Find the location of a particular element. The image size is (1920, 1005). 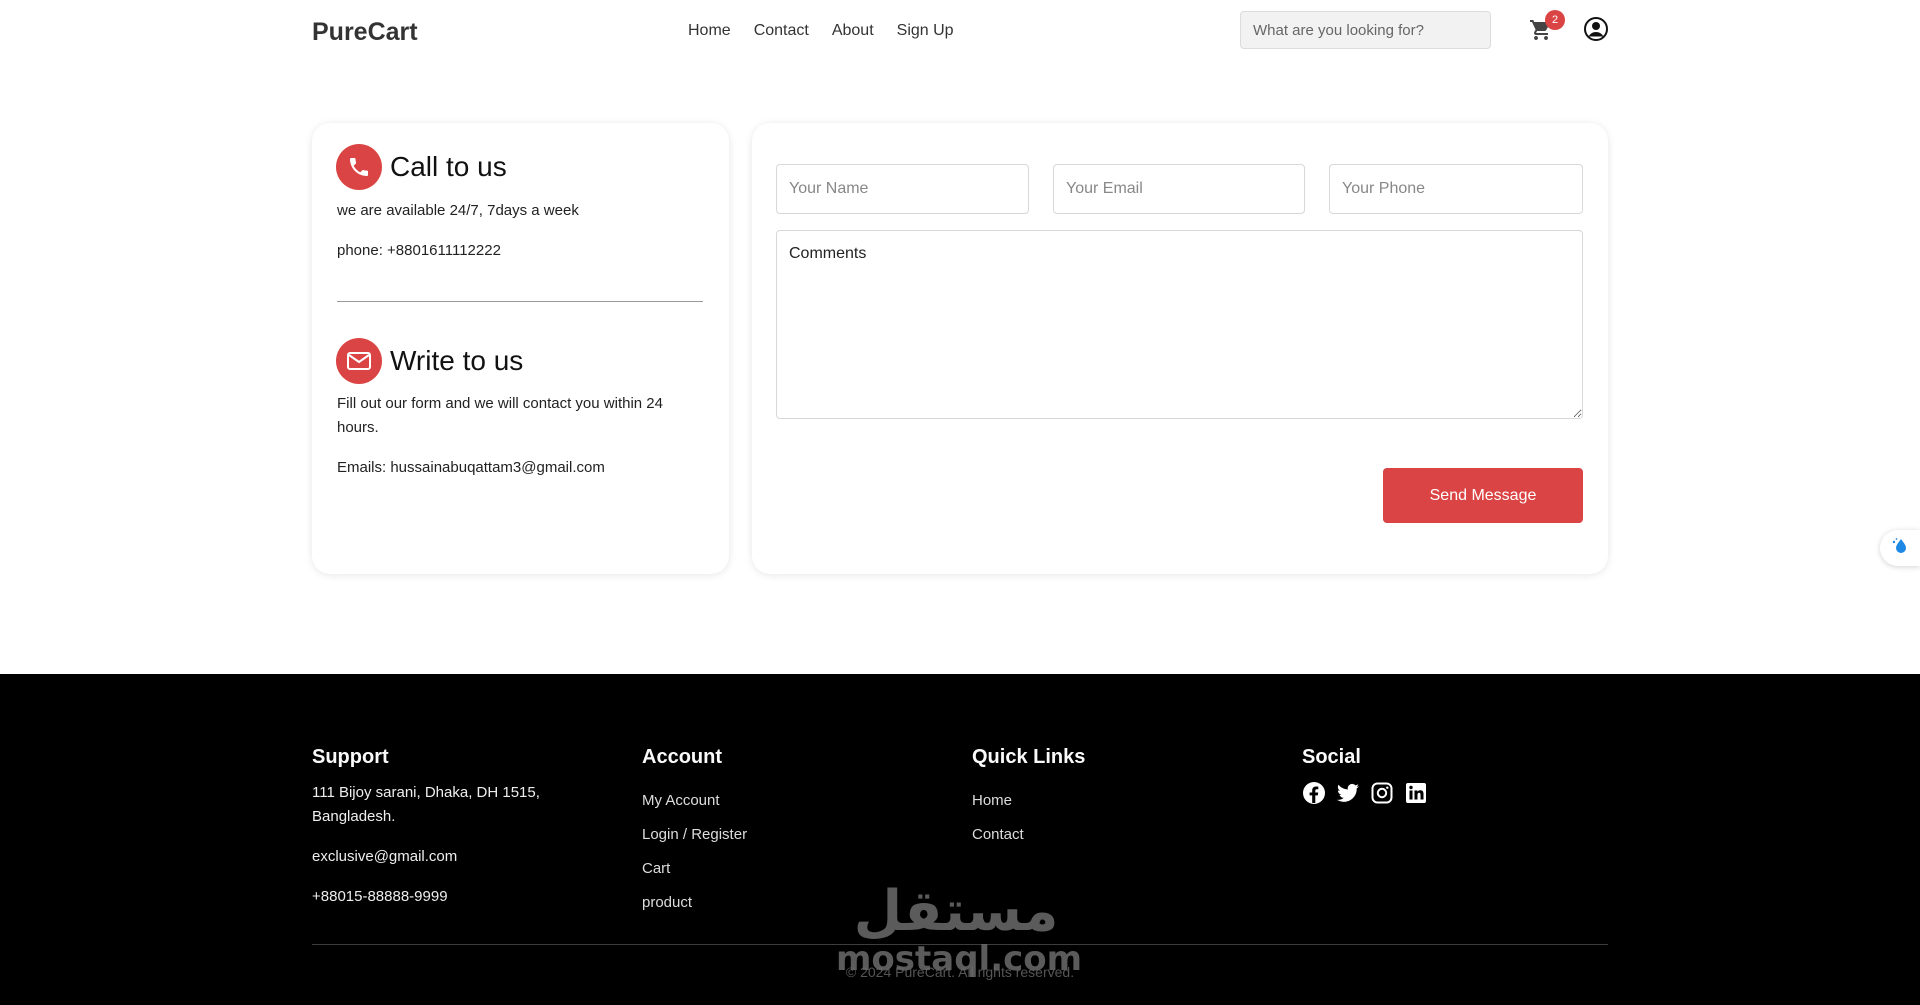

user-icon is located at coordinates (1596, 31).